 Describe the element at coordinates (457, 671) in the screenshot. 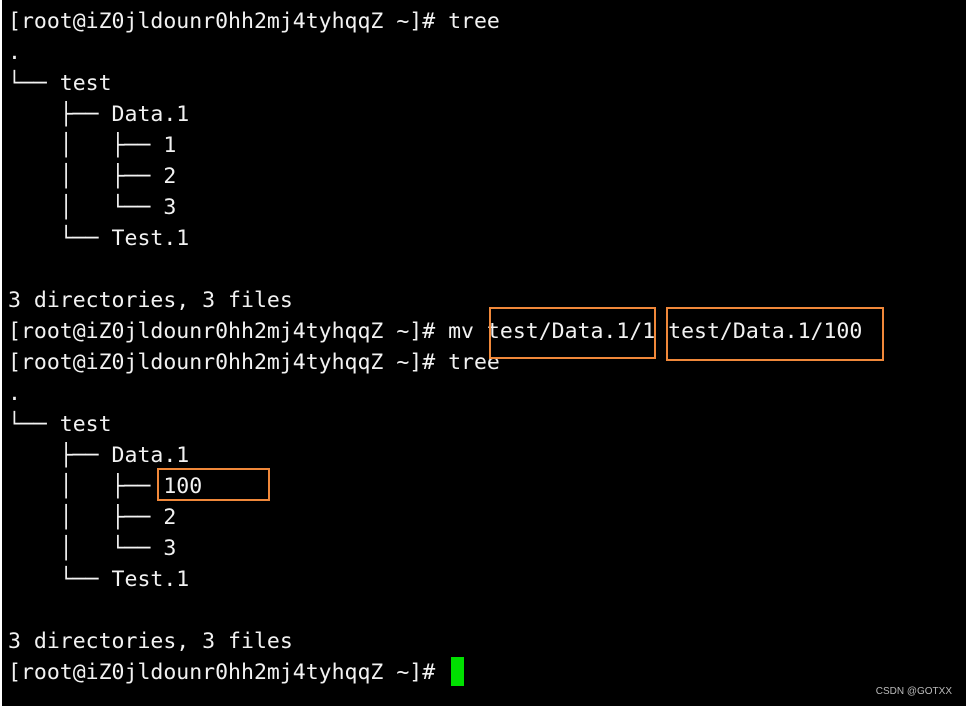

I see `terminal-cursor` at that location.